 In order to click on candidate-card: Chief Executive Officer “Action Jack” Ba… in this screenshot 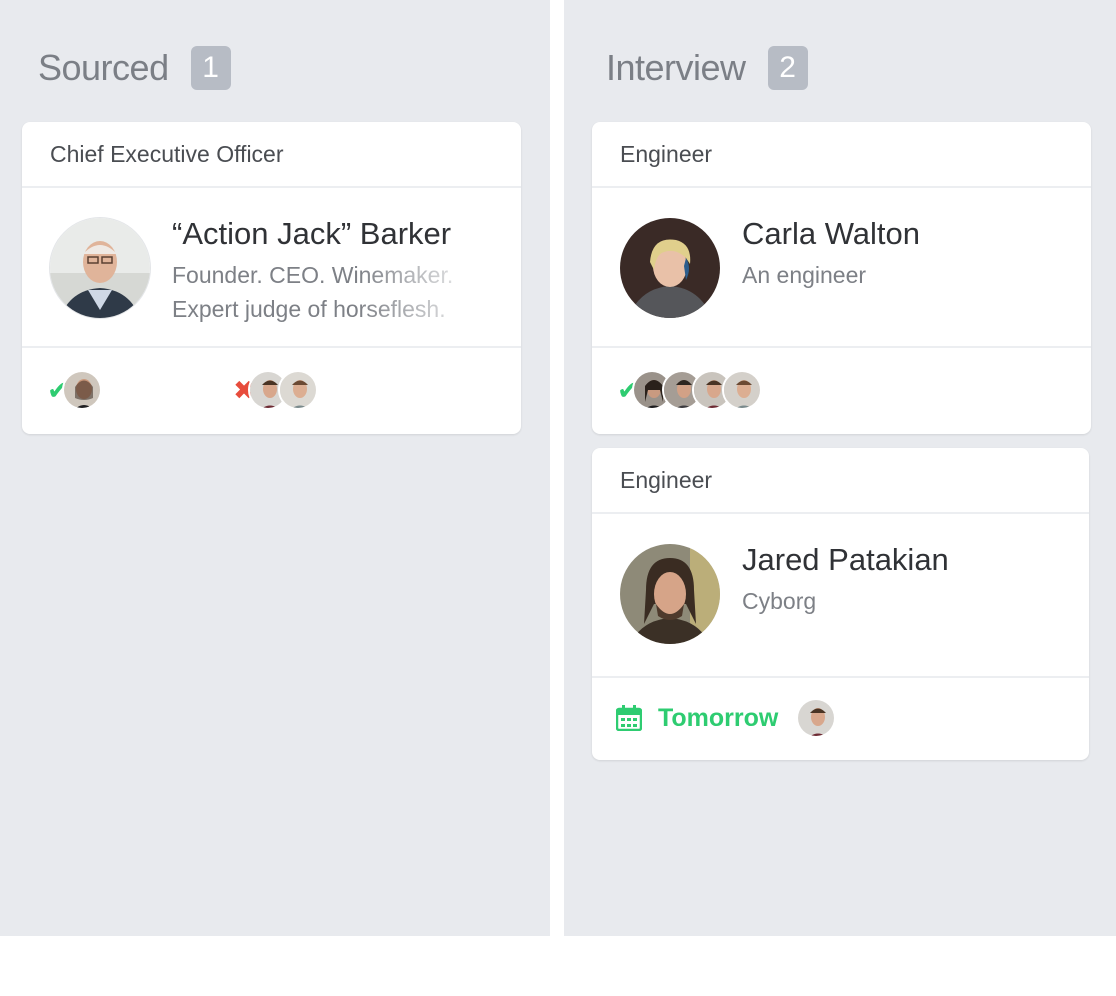, I will do `click(271, 278)`.